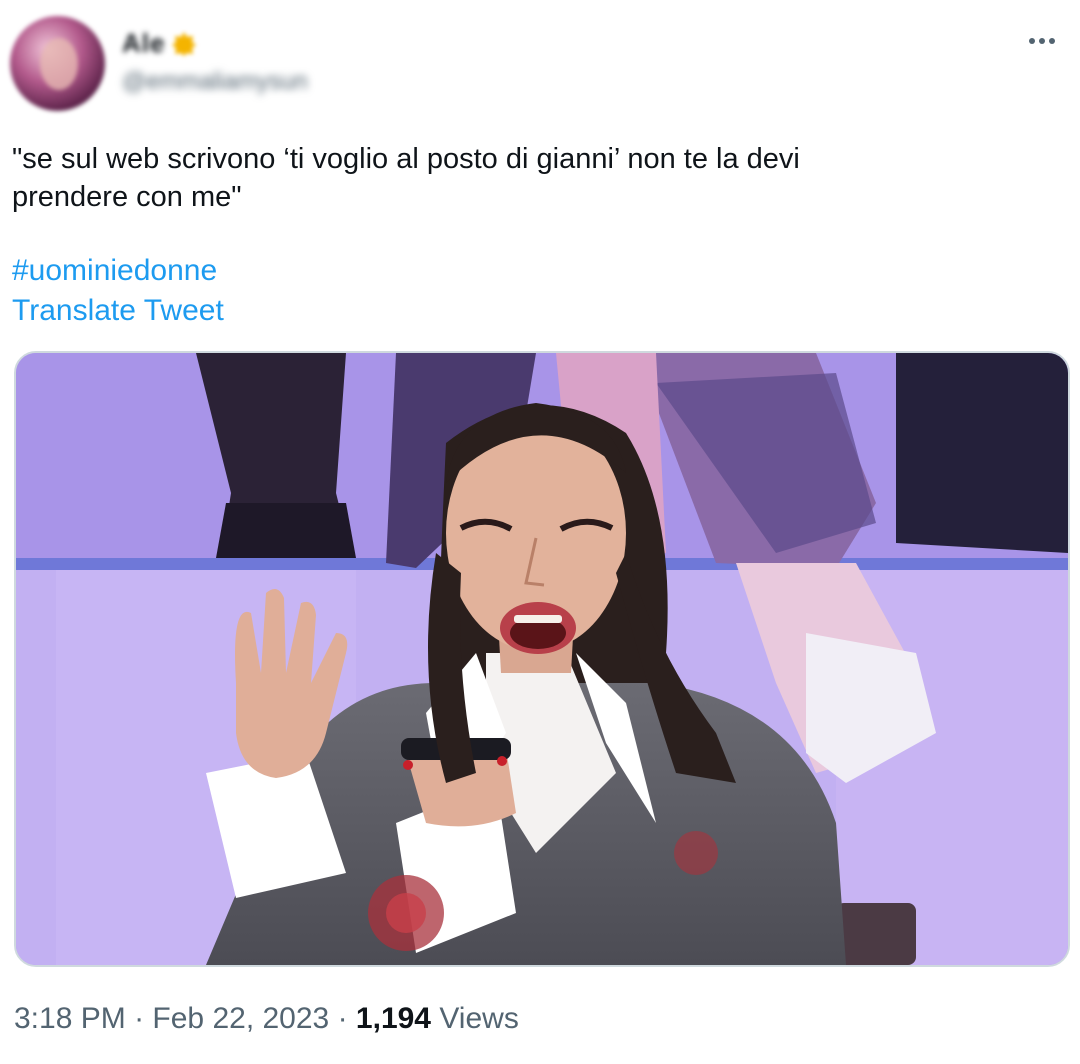  What do you see at coordinates (118, 311) in the screenshot?
I see `translate-tweet-link: Translate Tweet` at bounding box center [118, 311].